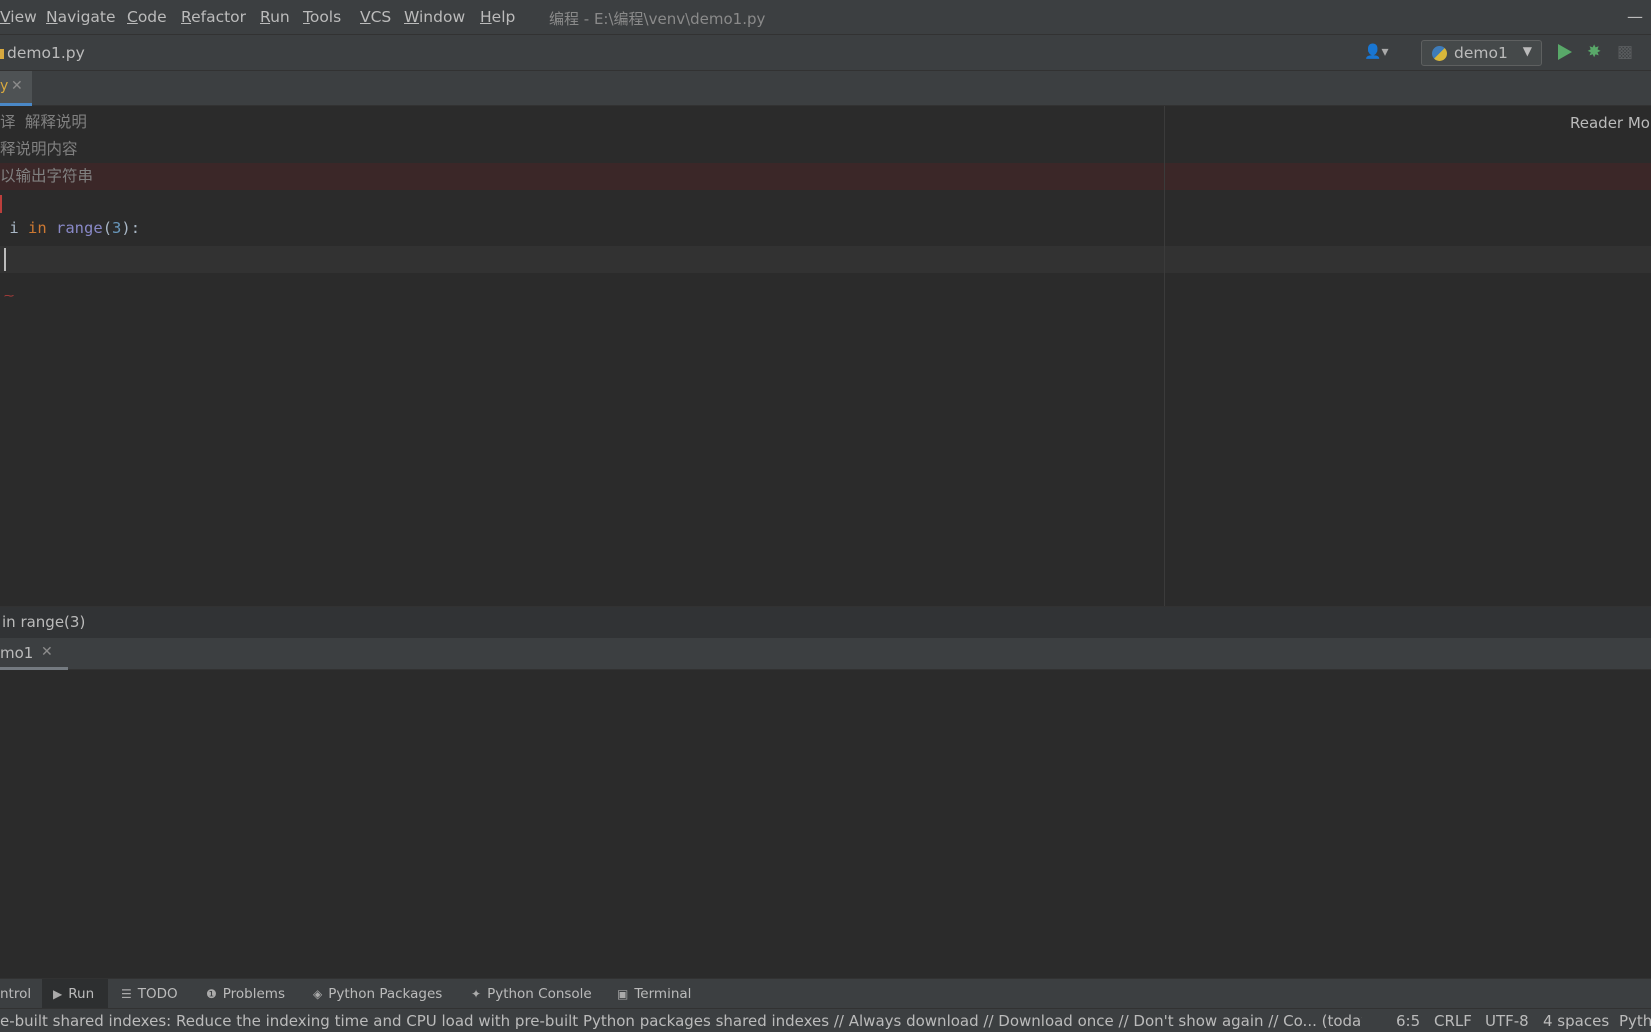 Image resolution: width=1651 pixels, height=1032 pixels. Describe the element at coordinates (18, 17) in the screenshot. I see `menu-view: View` at that location.